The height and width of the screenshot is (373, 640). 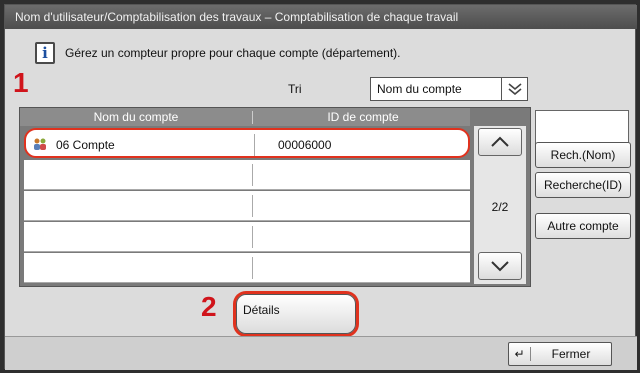 I want to click on column-header-account-id: ID de compte, so click(x=363, y=117).